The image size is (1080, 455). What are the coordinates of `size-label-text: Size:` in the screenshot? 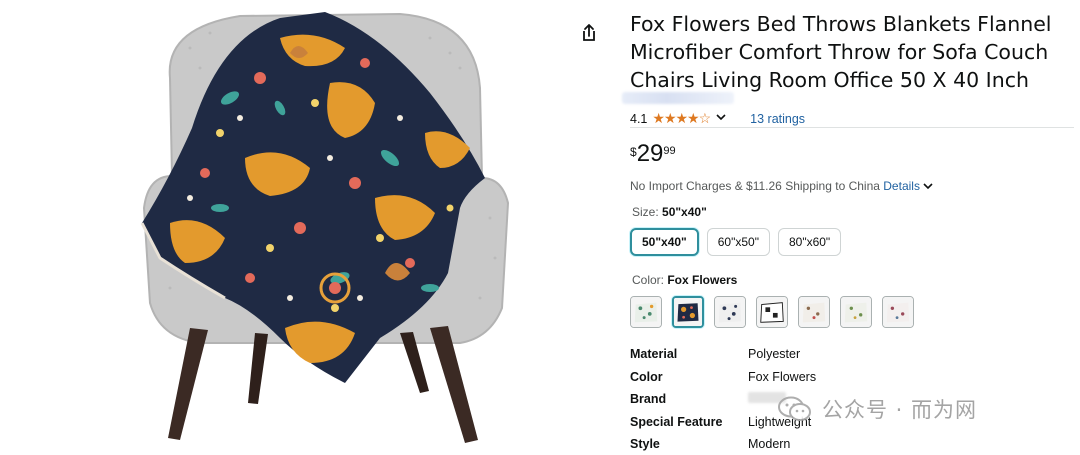 It's located at (647, 212).